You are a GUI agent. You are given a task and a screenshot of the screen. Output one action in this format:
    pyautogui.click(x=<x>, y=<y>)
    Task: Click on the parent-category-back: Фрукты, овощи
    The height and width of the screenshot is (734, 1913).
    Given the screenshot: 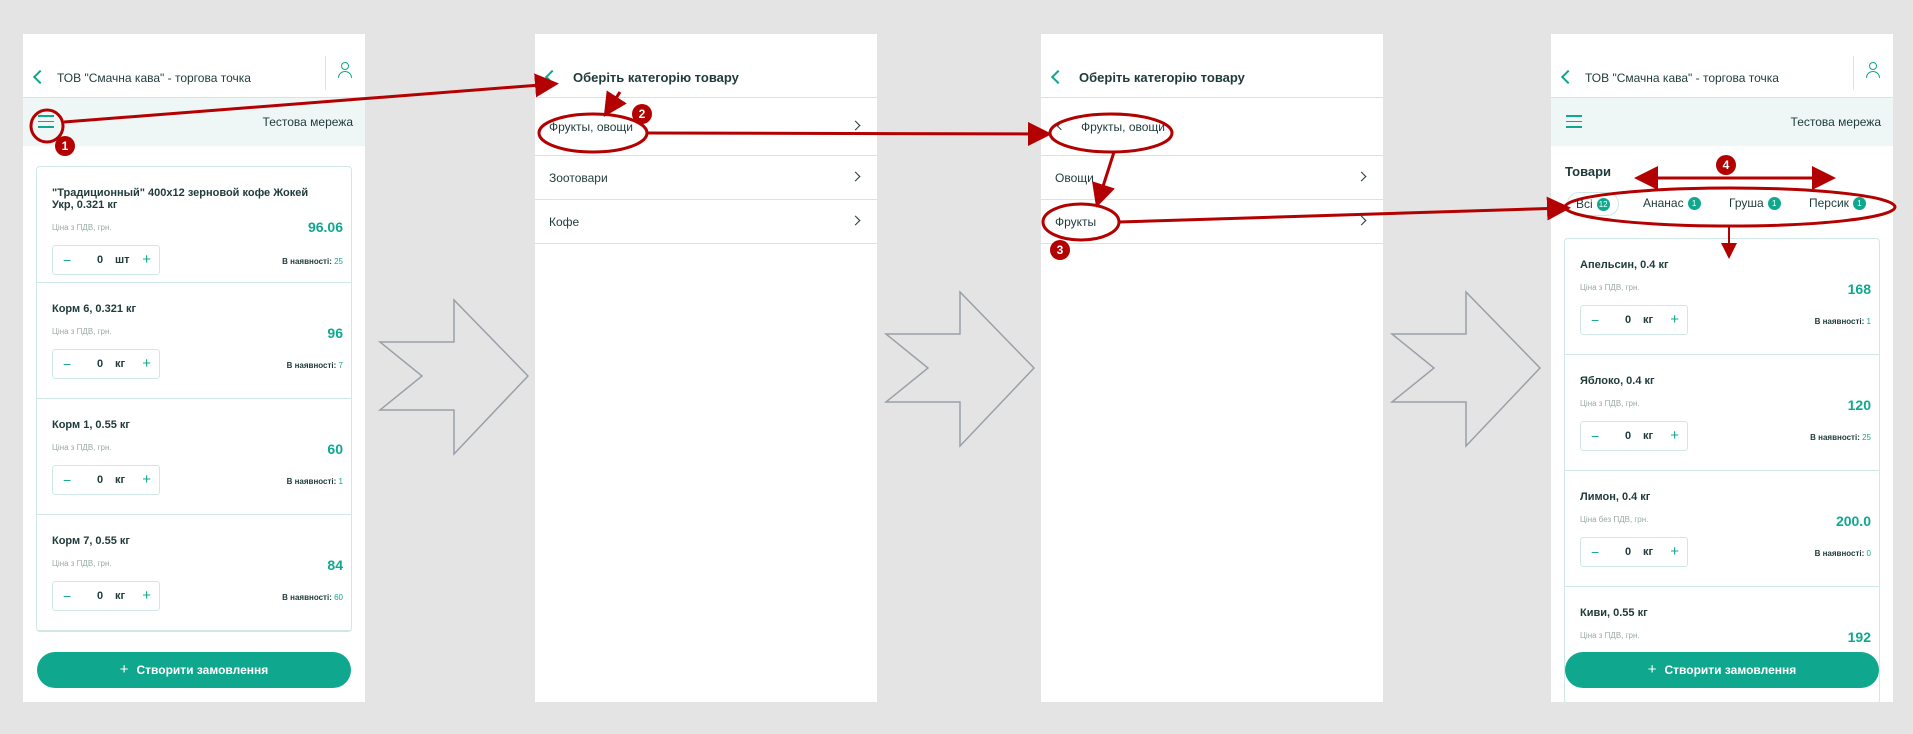 What is the action you would take?
    pyautogui.click(x=1212, y=127)
    